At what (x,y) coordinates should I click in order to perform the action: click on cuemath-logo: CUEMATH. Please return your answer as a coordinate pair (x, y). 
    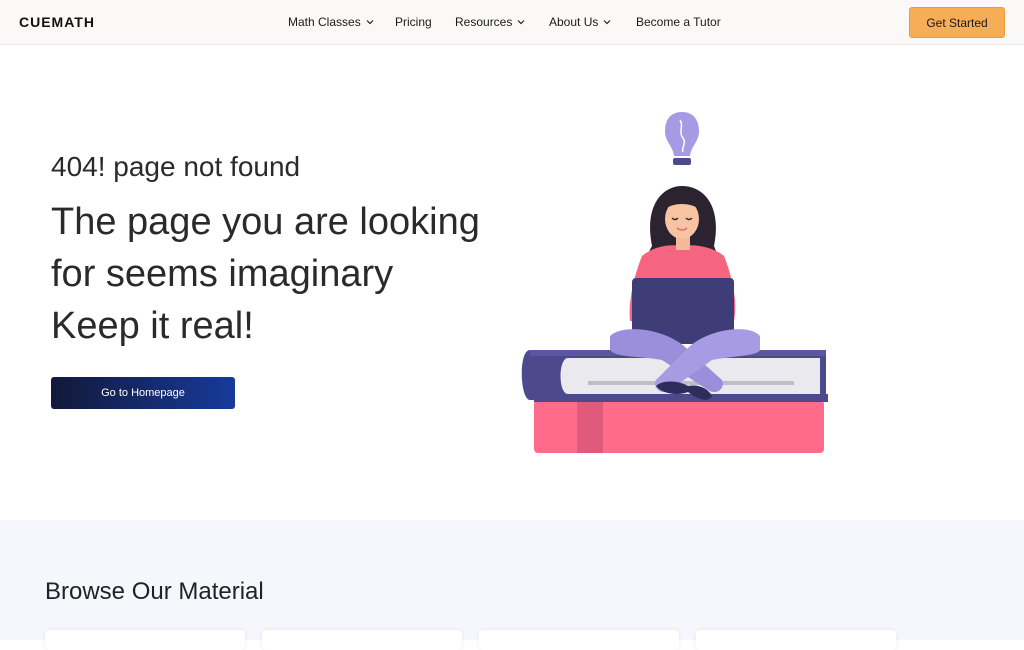
    Looking at the image, I should click on (57, 22).